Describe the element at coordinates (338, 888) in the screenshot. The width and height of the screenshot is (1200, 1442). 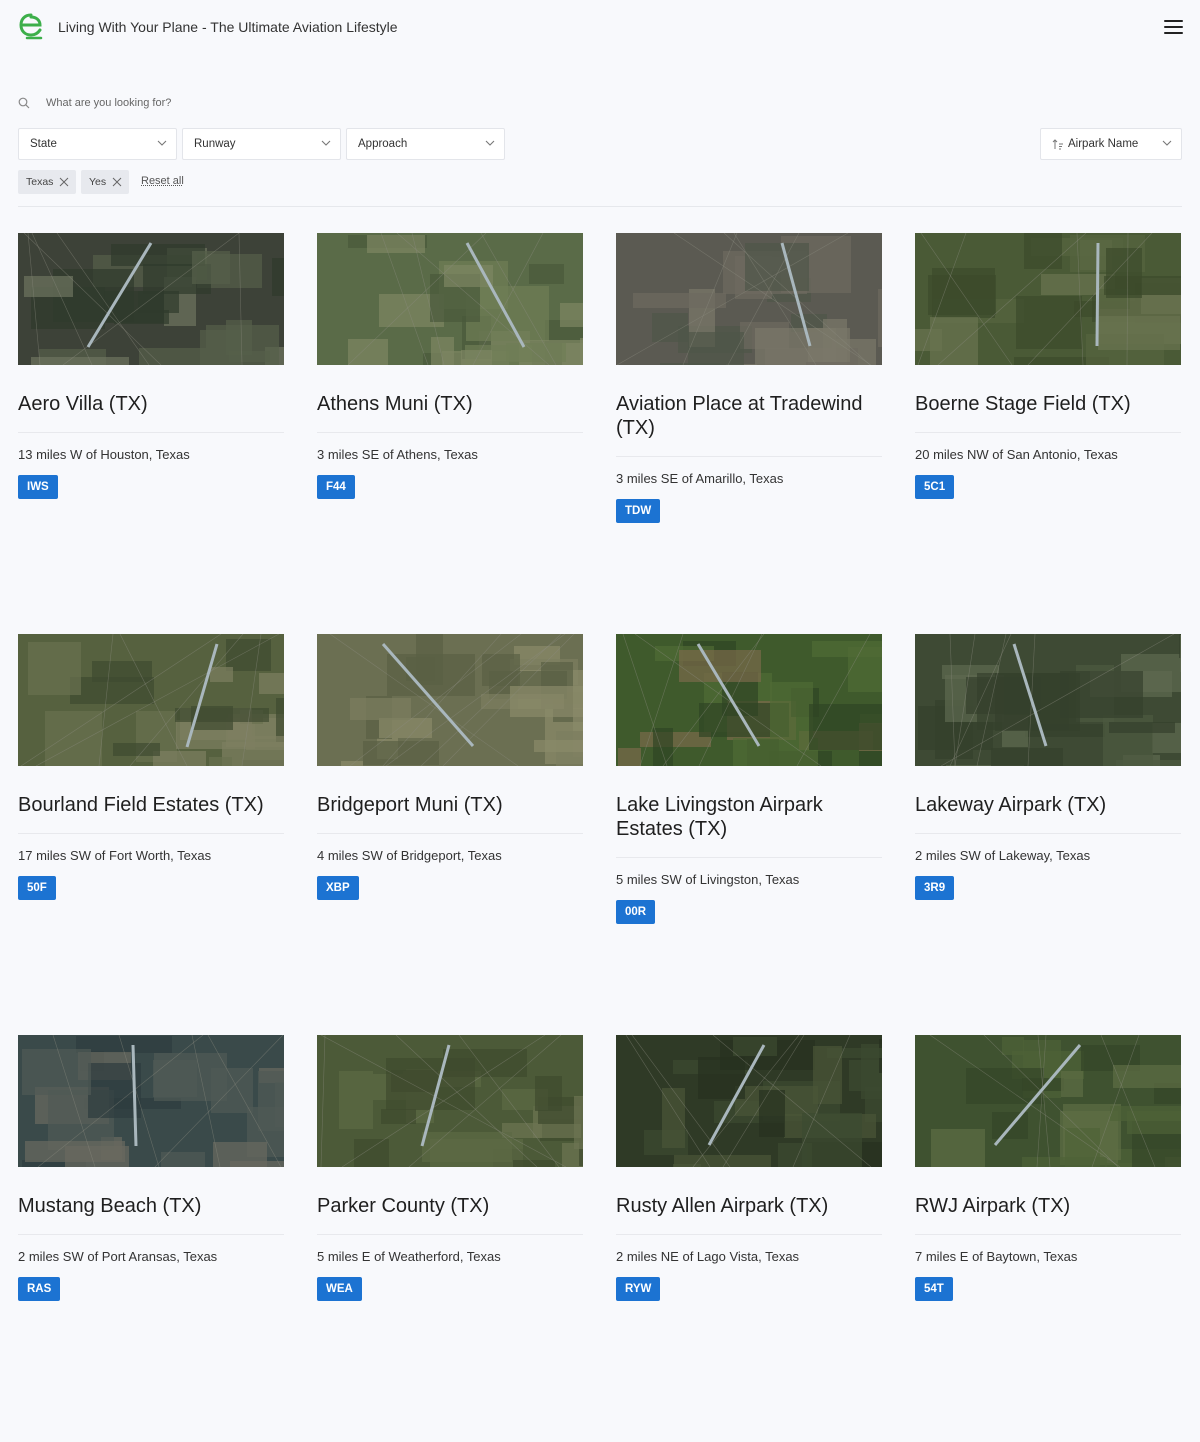
I see `airport-code-badge: XBP` at that location.